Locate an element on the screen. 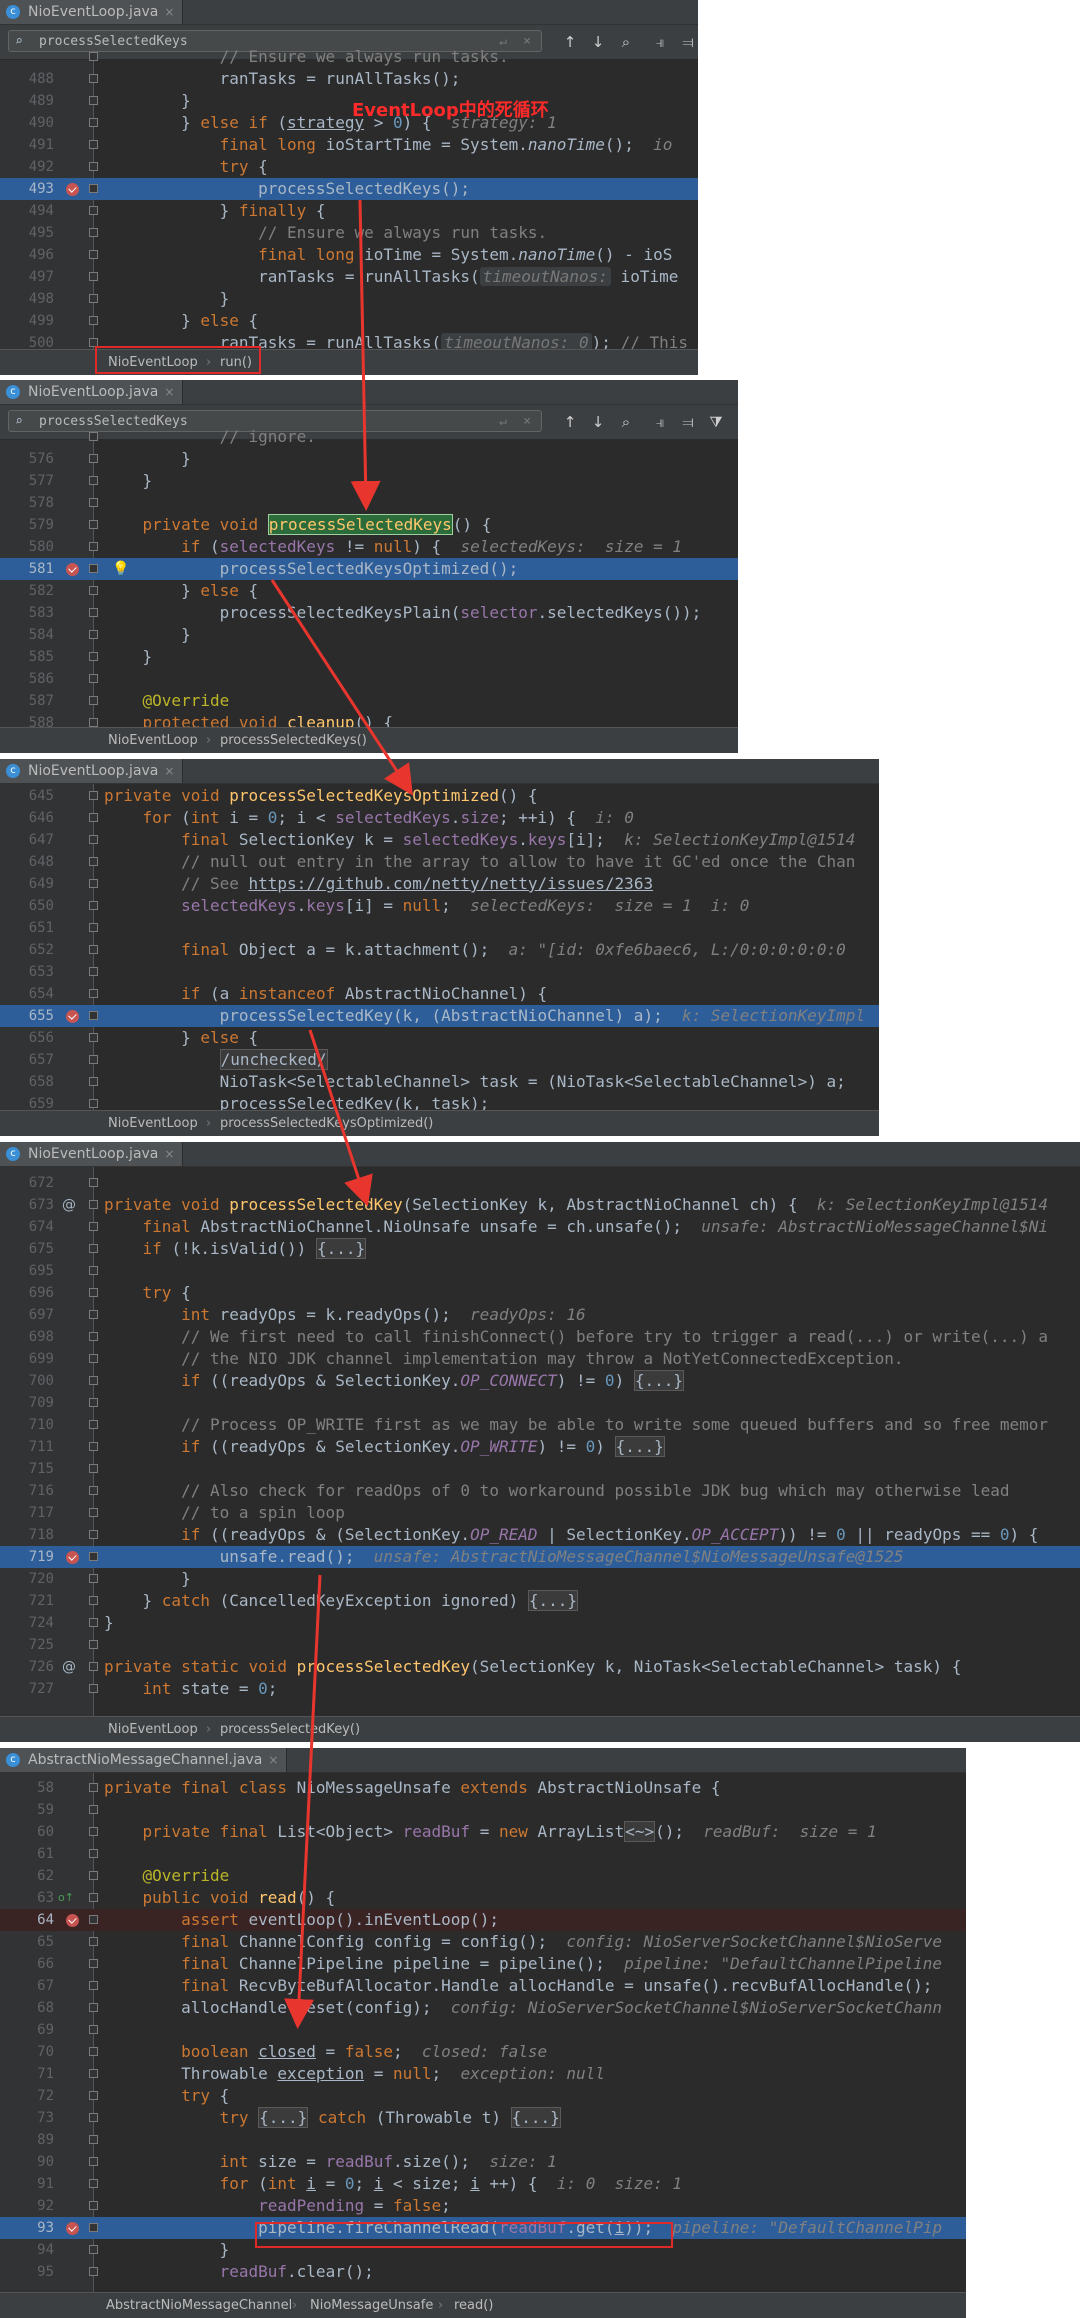 The image size is (1080, 2318). line-number: 495 is located at coordinates (36, 233).